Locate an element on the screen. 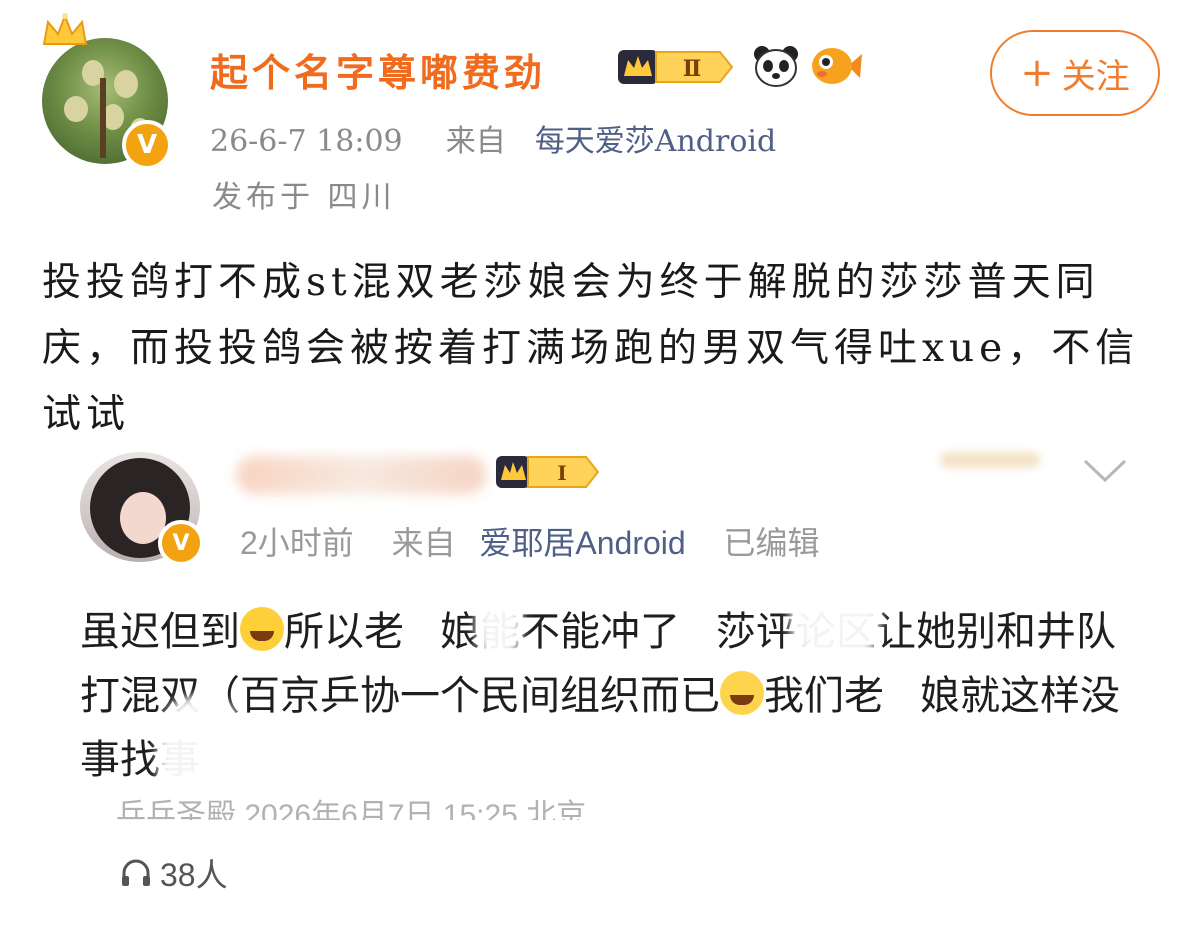 The width and height of the screenshot is (1200, 929). post-meta: 26-6-7 18:09 来自 每天爱莎Android is located at coordinates (493, 138).